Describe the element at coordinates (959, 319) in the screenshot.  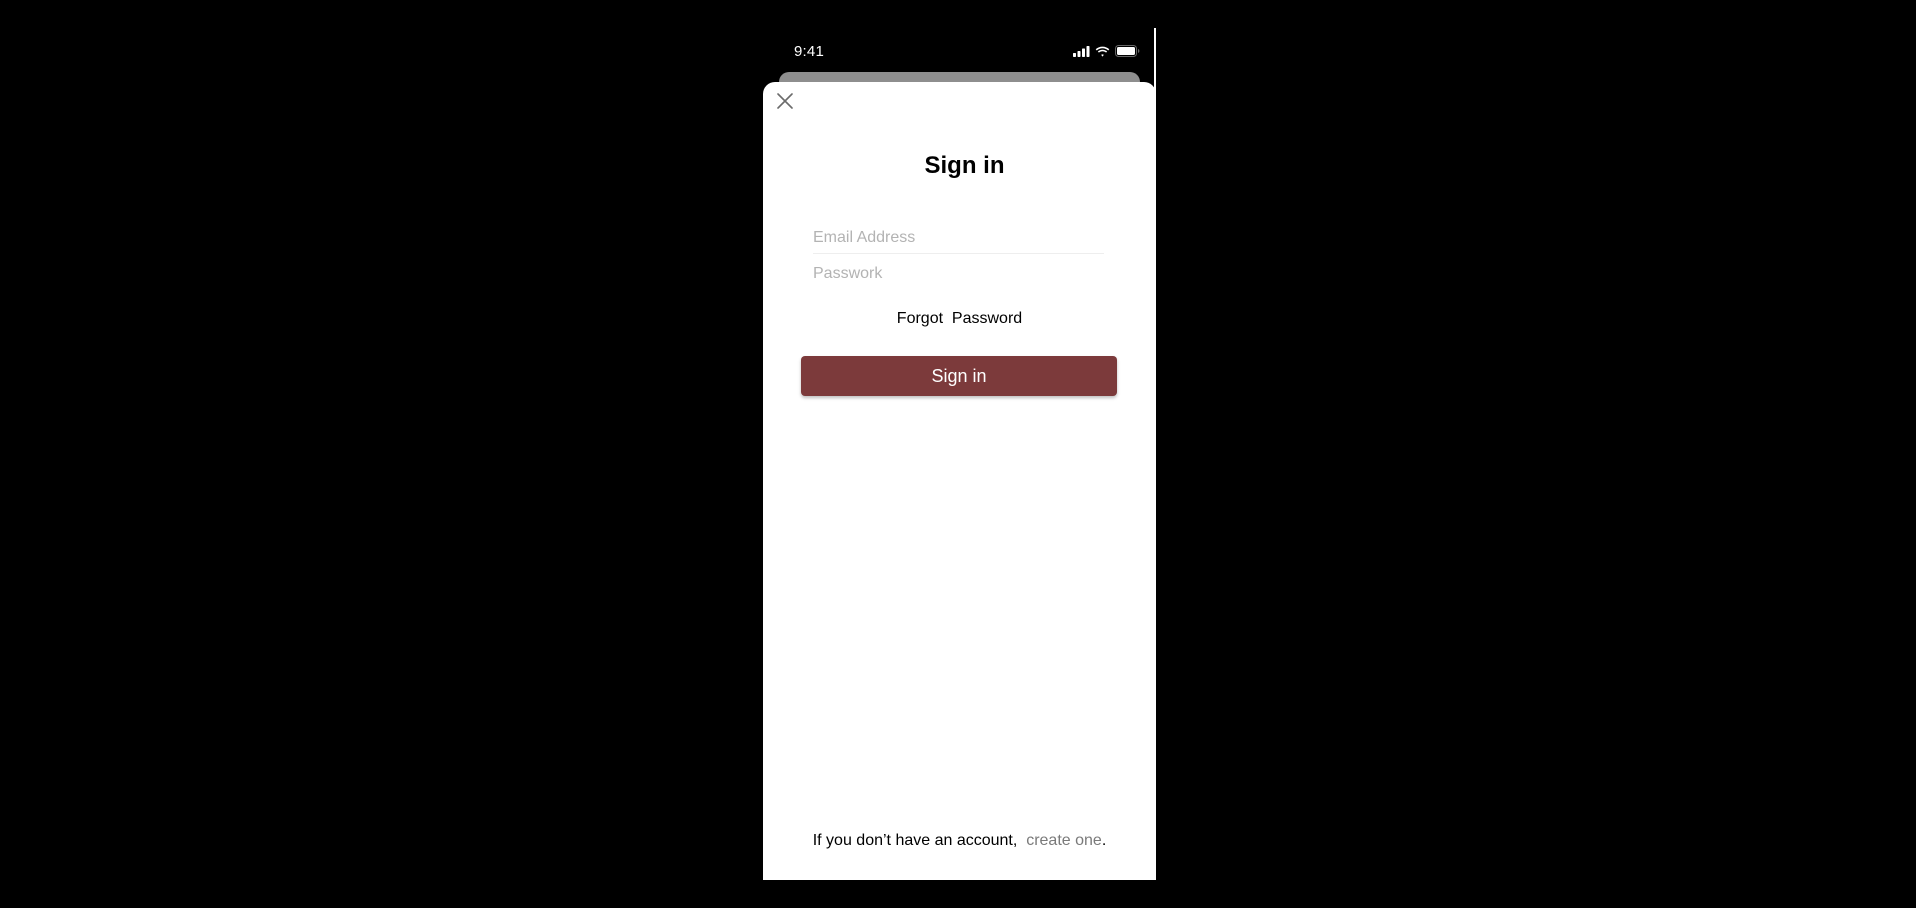
I see `forgot-password-link: Forgot Password` at that location.